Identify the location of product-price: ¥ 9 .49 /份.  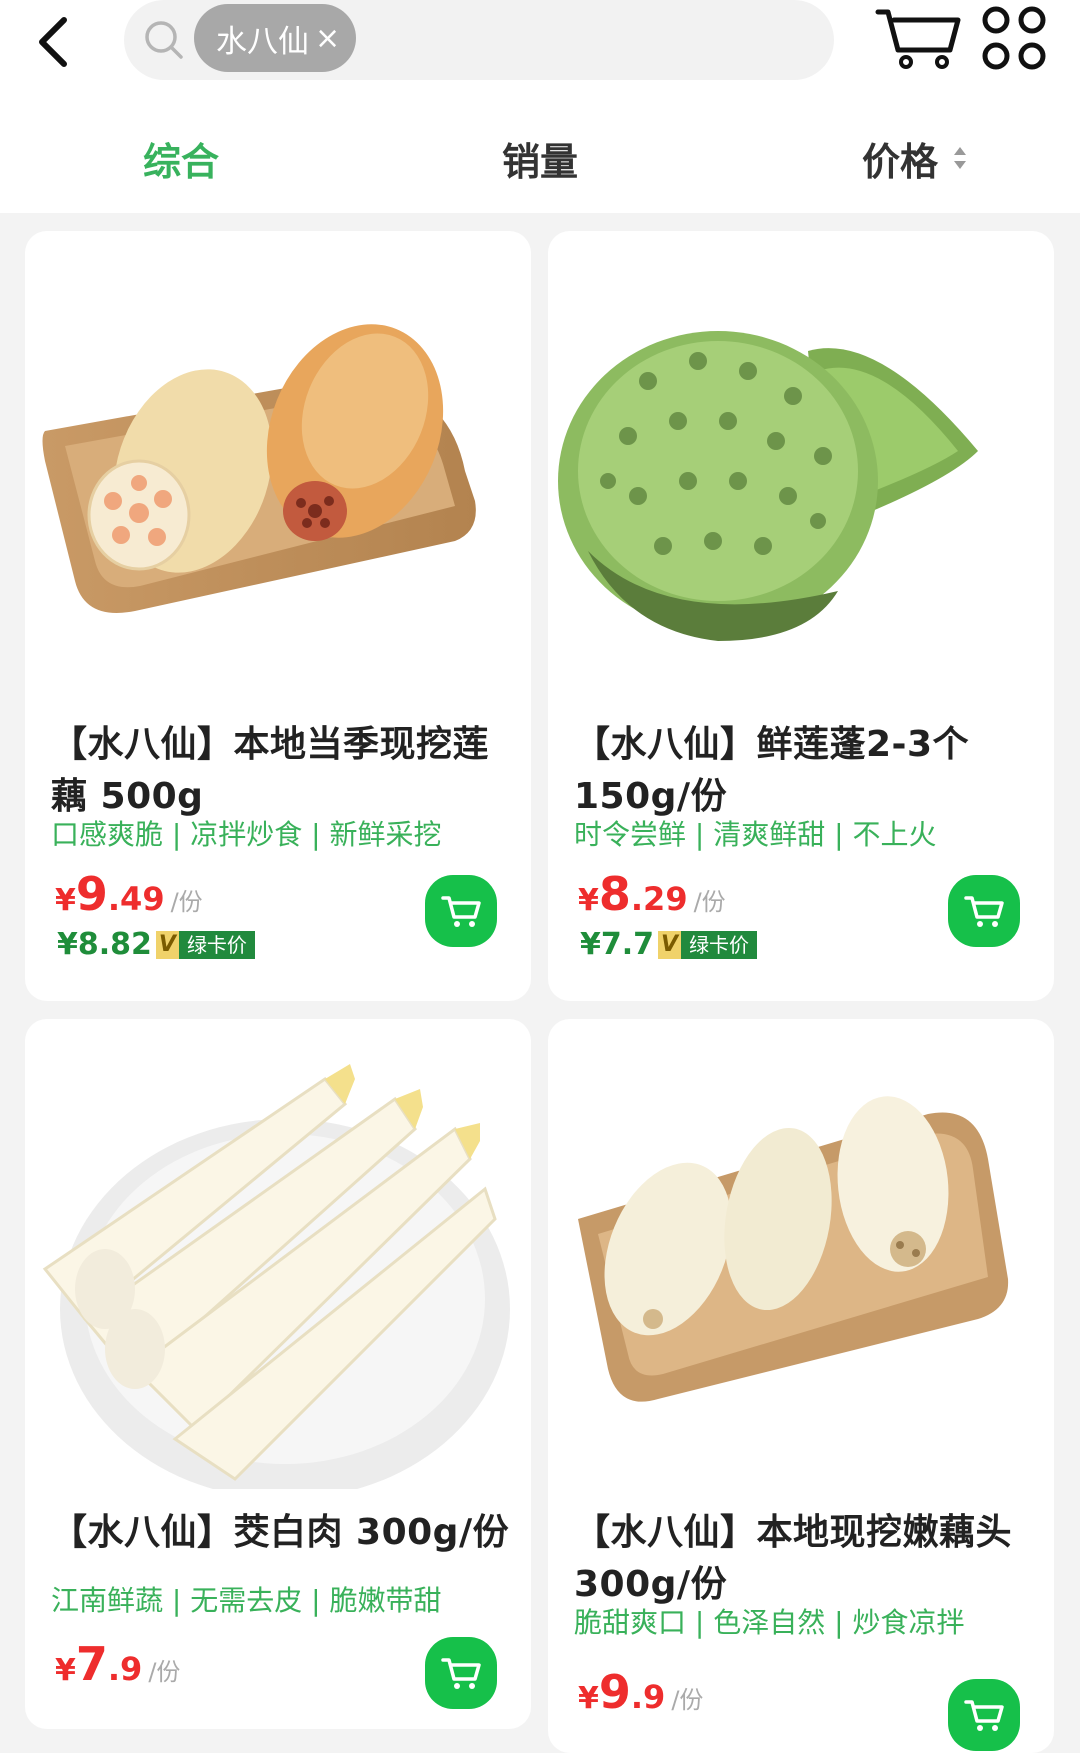
(129, 894).